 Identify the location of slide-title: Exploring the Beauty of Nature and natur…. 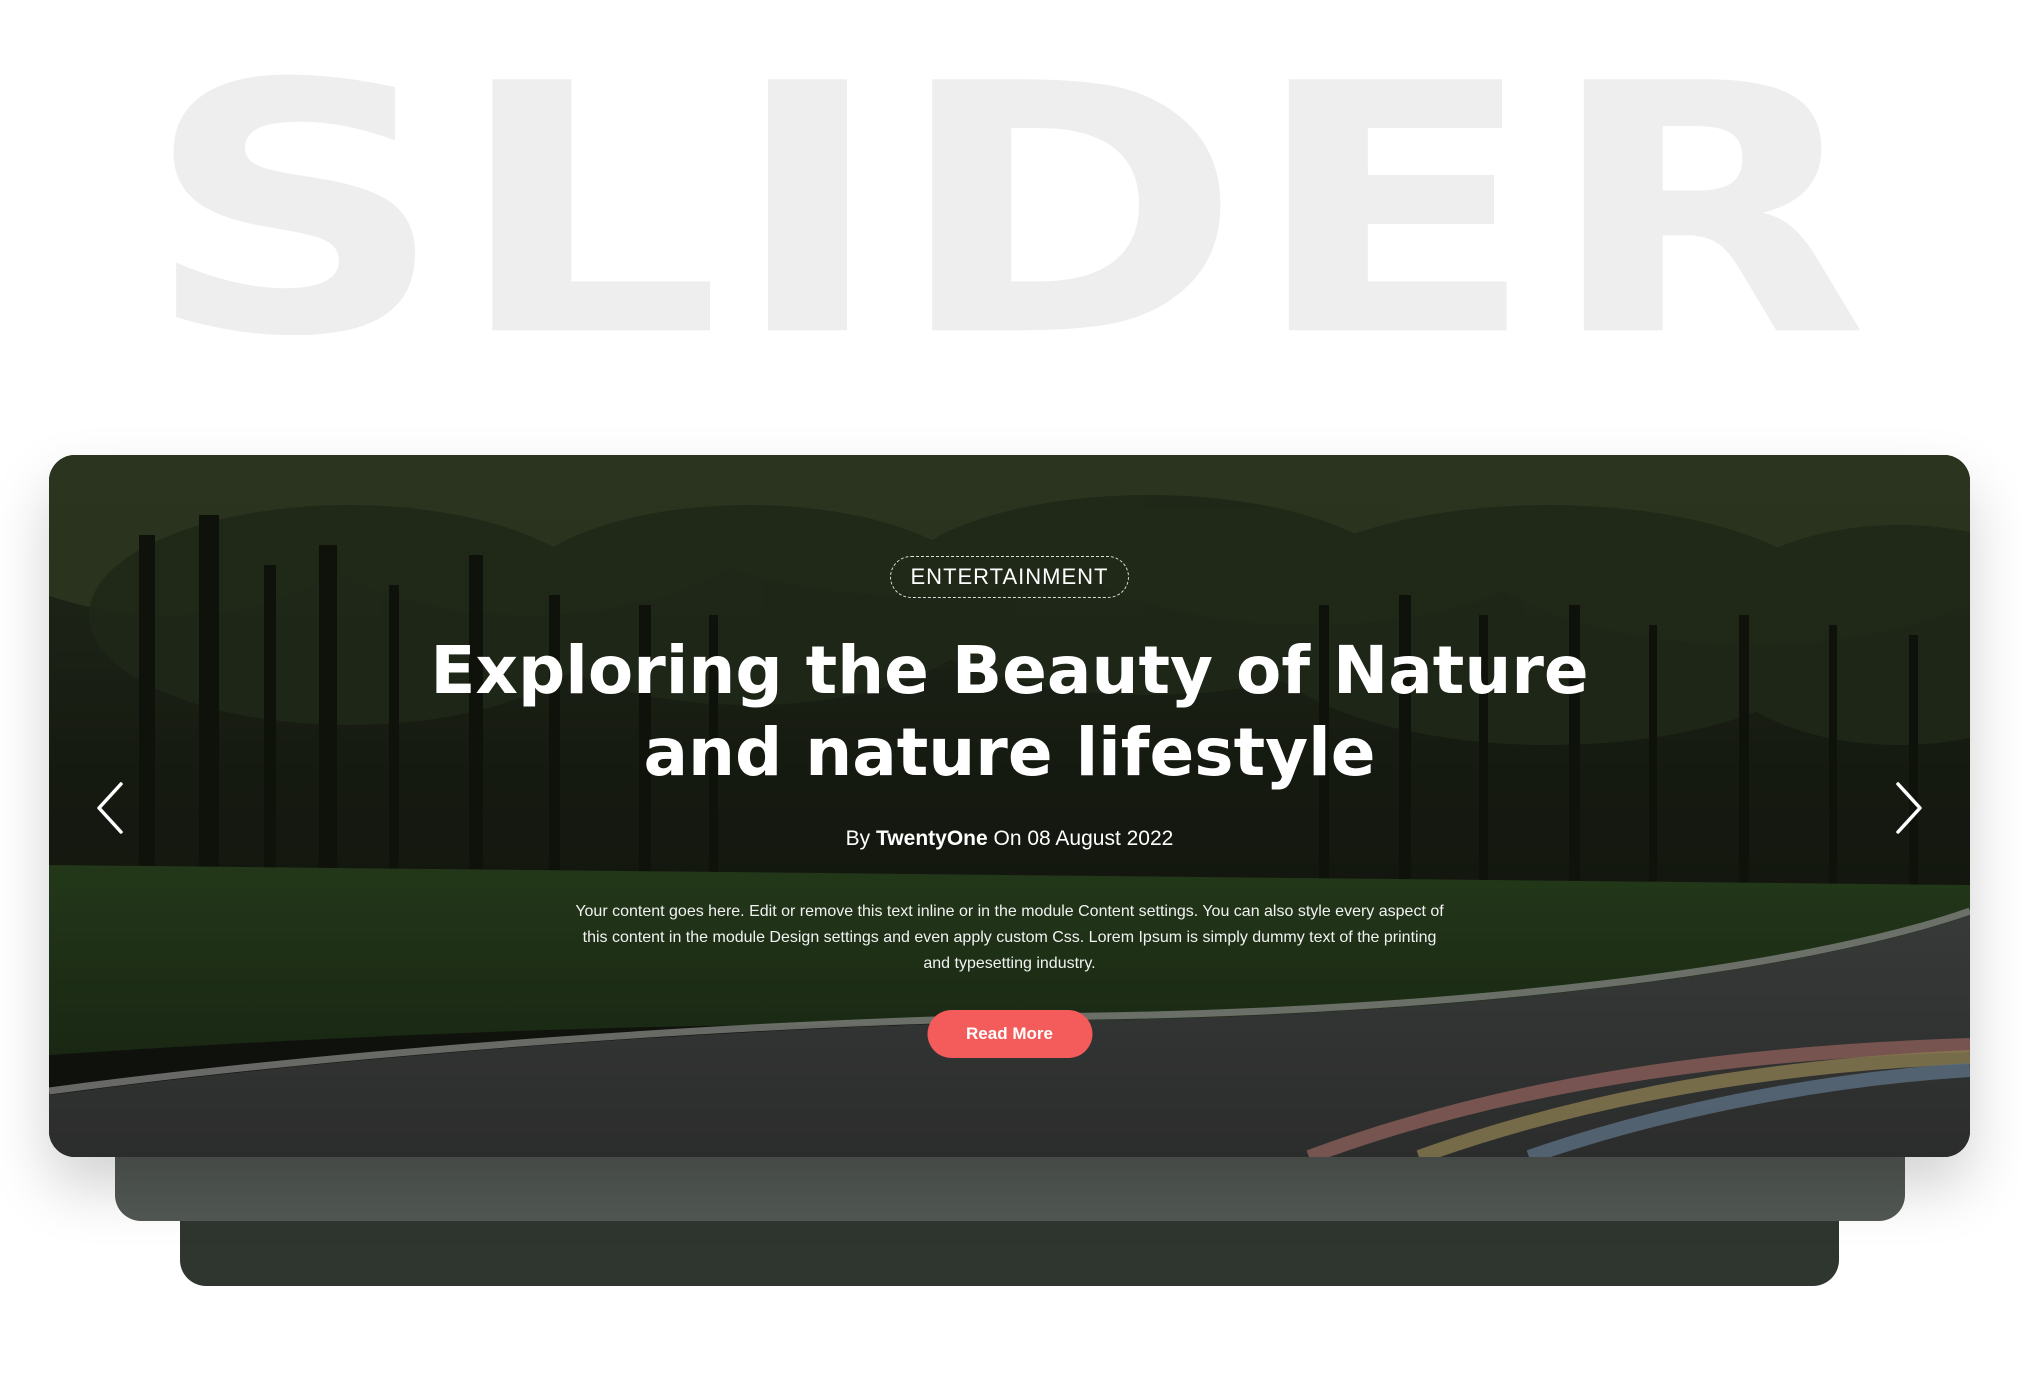
(1009, 712).